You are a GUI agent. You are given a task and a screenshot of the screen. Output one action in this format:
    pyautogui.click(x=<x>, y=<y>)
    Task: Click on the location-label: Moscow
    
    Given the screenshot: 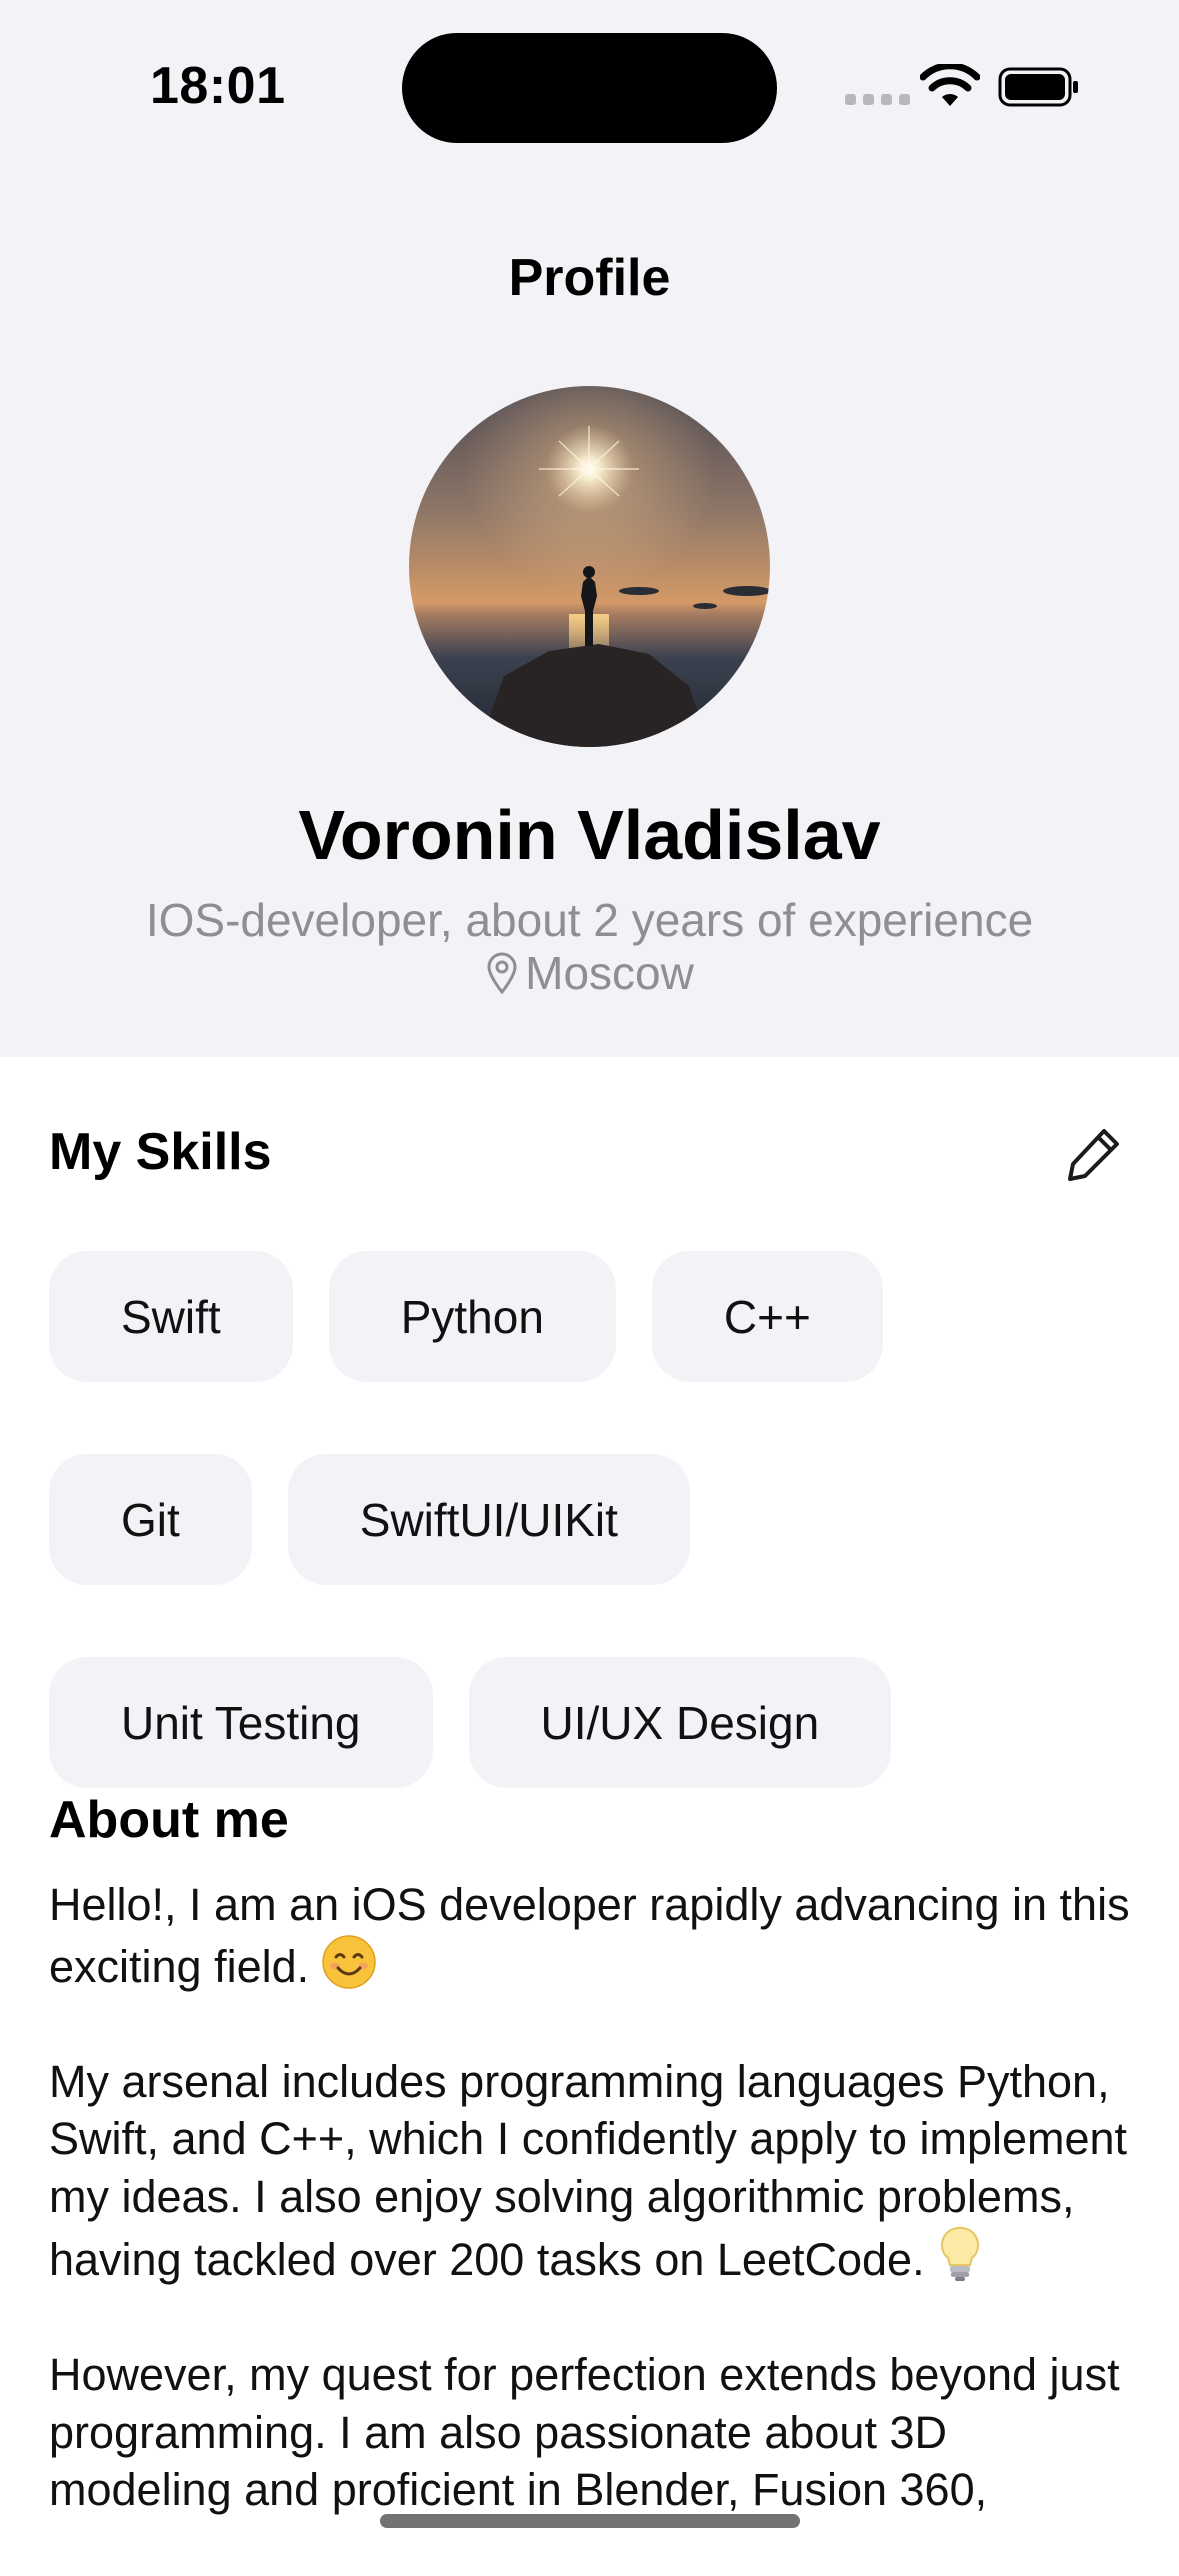 What is the action you would take?
    pyautogui.click(x=609, y=973)
    